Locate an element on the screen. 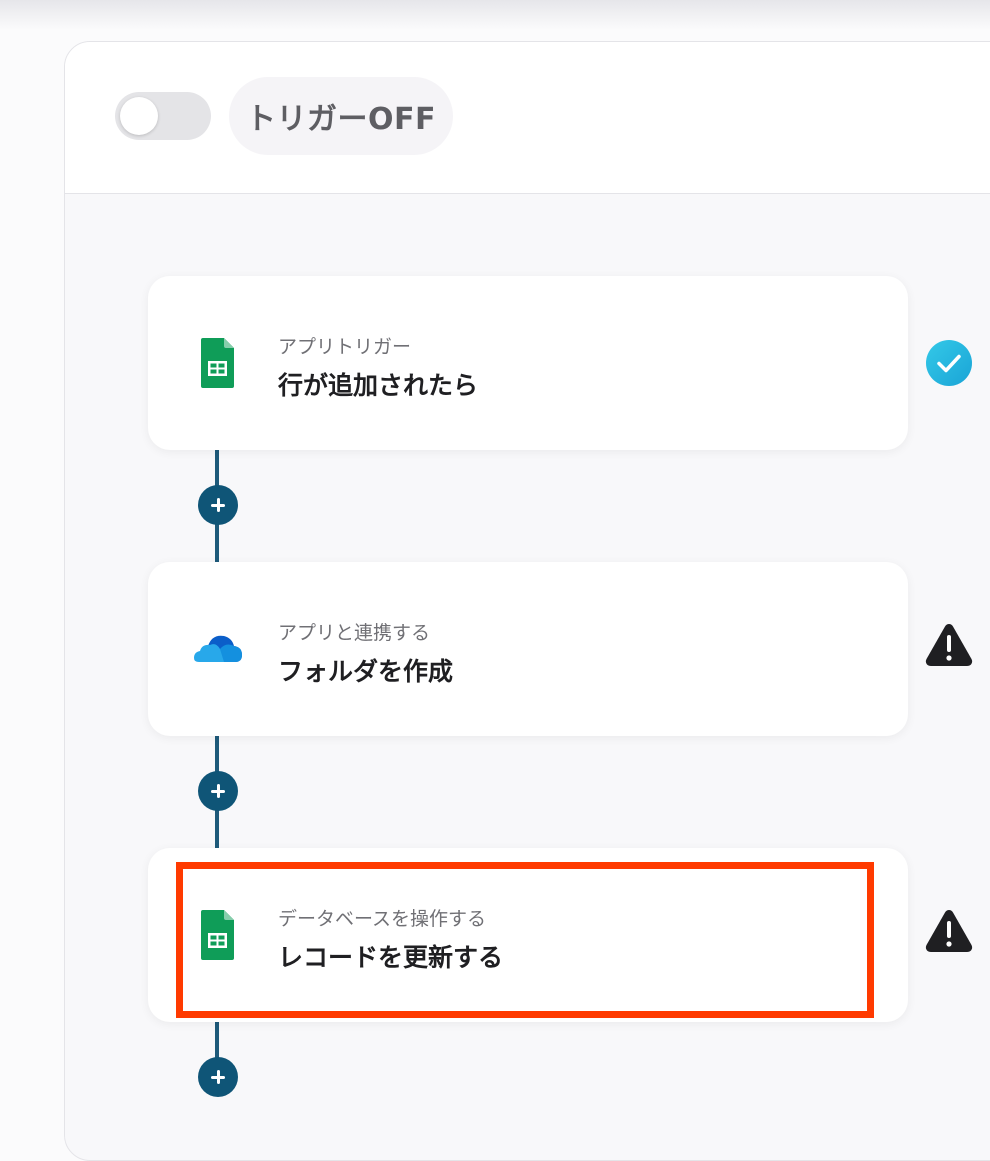 This screenshot has width=990, height=1161. step-title: レコードを更新する is located at coordinates (391, 957).